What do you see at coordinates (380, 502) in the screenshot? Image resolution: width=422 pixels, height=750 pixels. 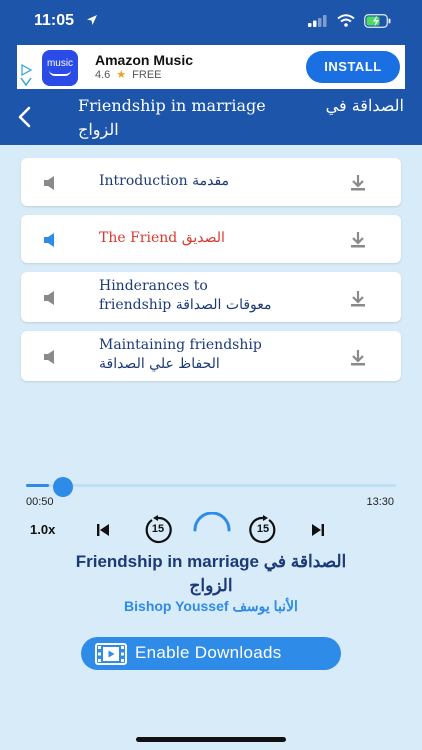 I see `total-duration: 13:30` at bounding box center [380, 502].